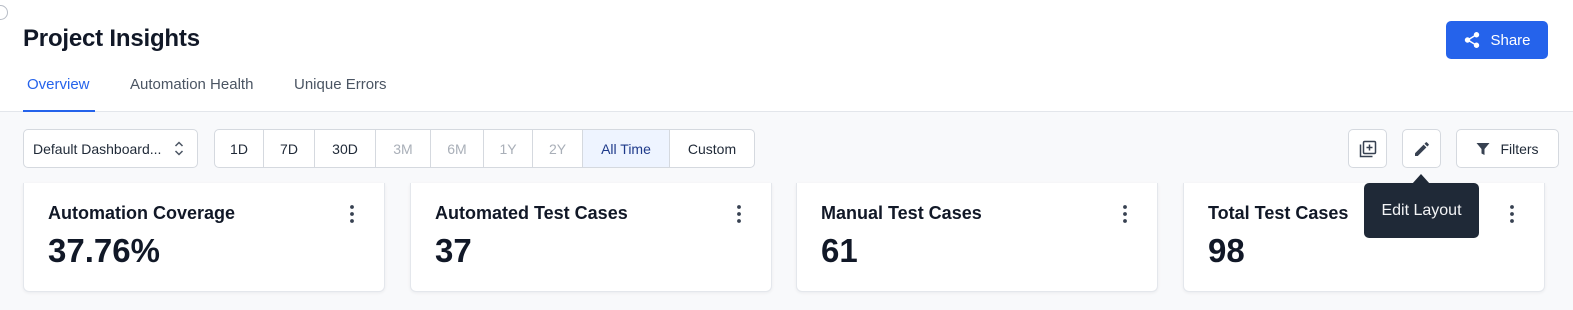 Image resolution: width=1573 pixels, height=310 pixels. Describe the element at coordinates (558, 148) in the screenshot. I see `range-2y: 2Y` at that location.